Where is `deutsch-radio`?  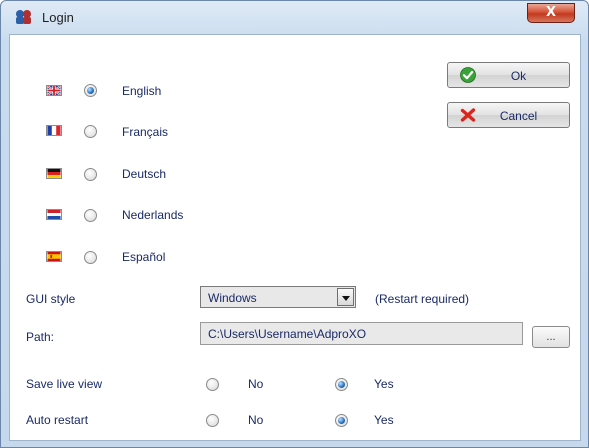 deutsch-radio is located at coordinates (90, 174).